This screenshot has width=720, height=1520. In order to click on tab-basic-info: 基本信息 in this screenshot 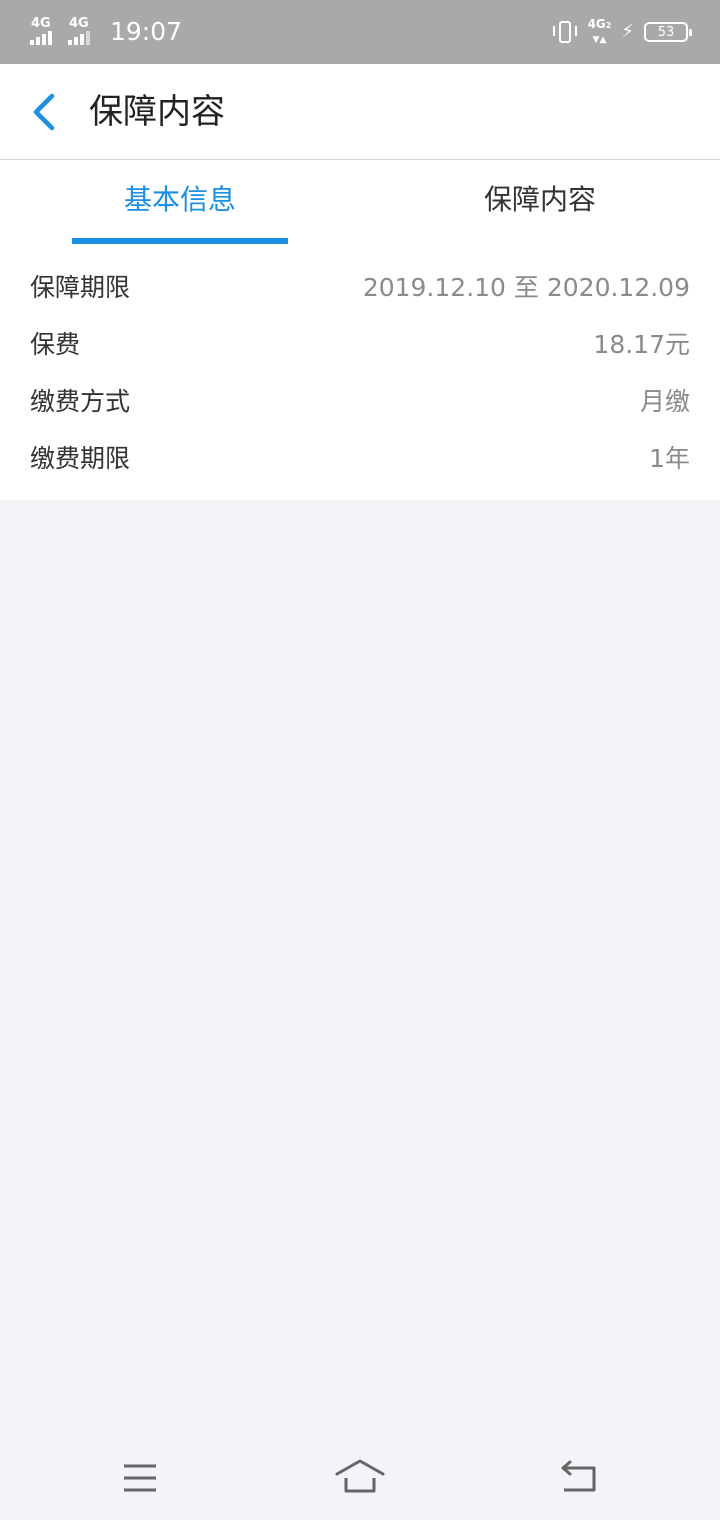, I will do `click(180, 202)`.